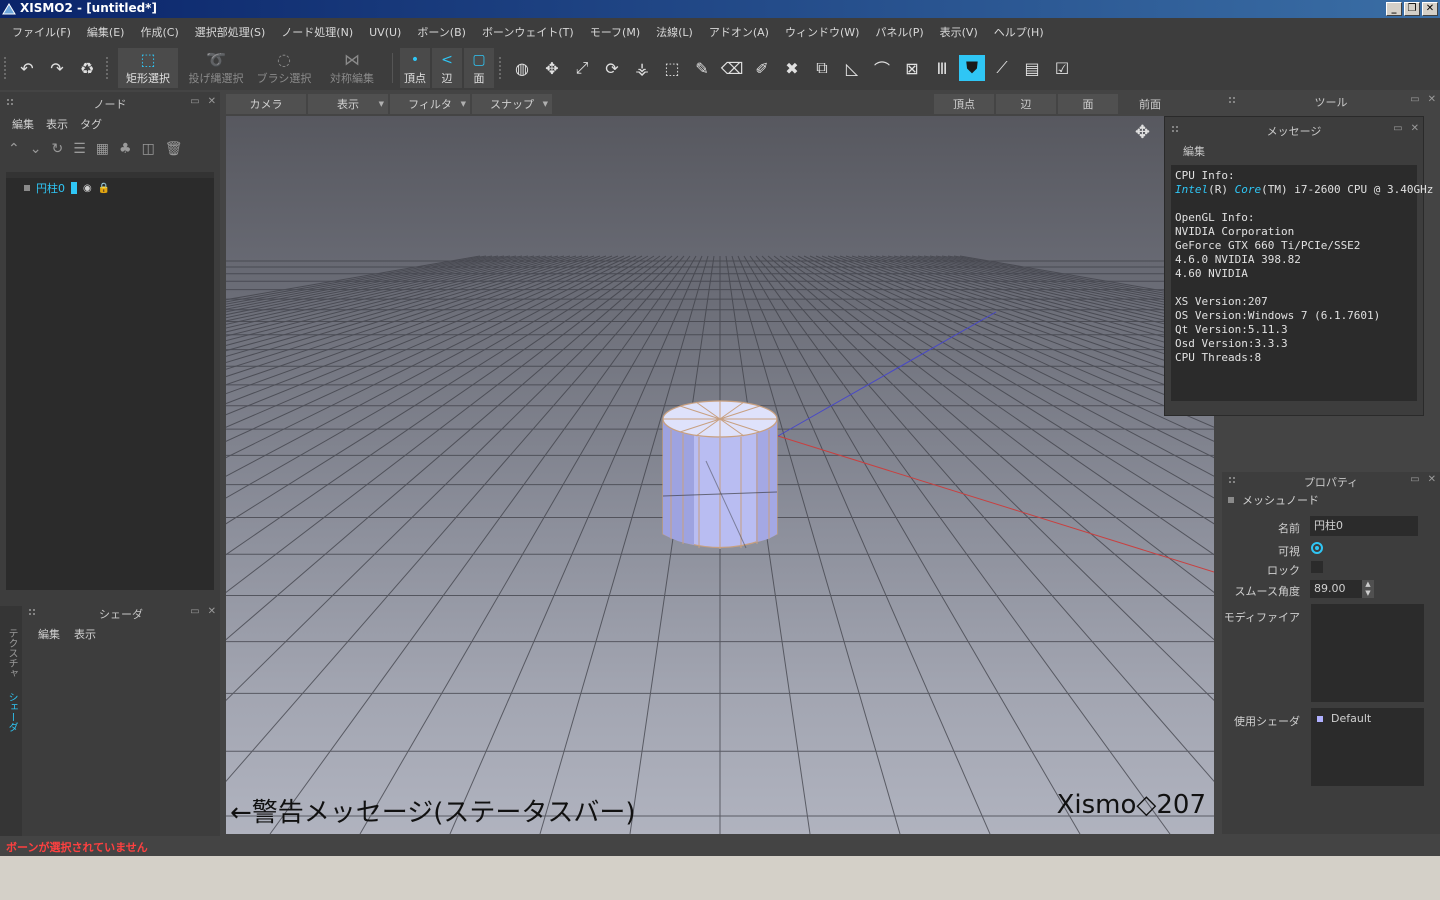  What do you see at coordinates (672, 68) in the screenshot?
I see `marquee-icon: ⬚` at bounding box center [672, 68].